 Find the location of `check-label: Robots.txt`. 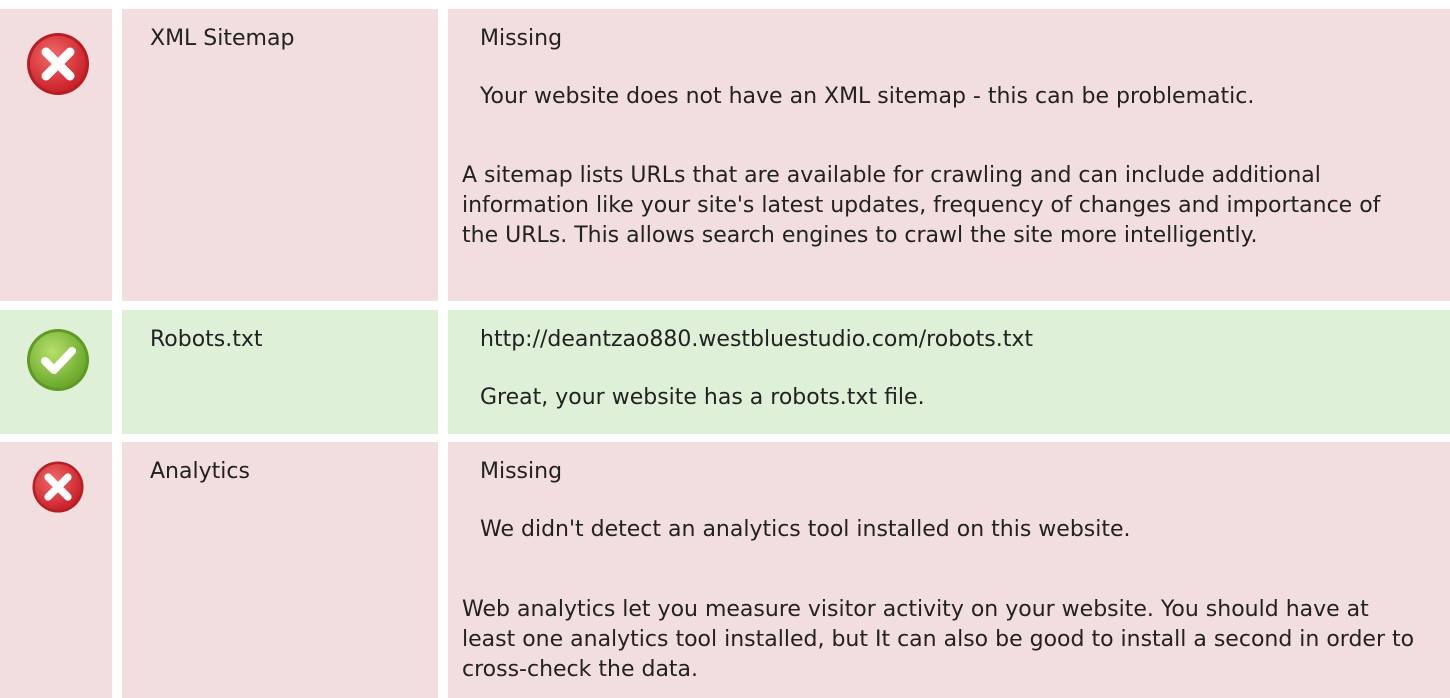

check-label: Robots.txt is located at coordinates (206, 339).